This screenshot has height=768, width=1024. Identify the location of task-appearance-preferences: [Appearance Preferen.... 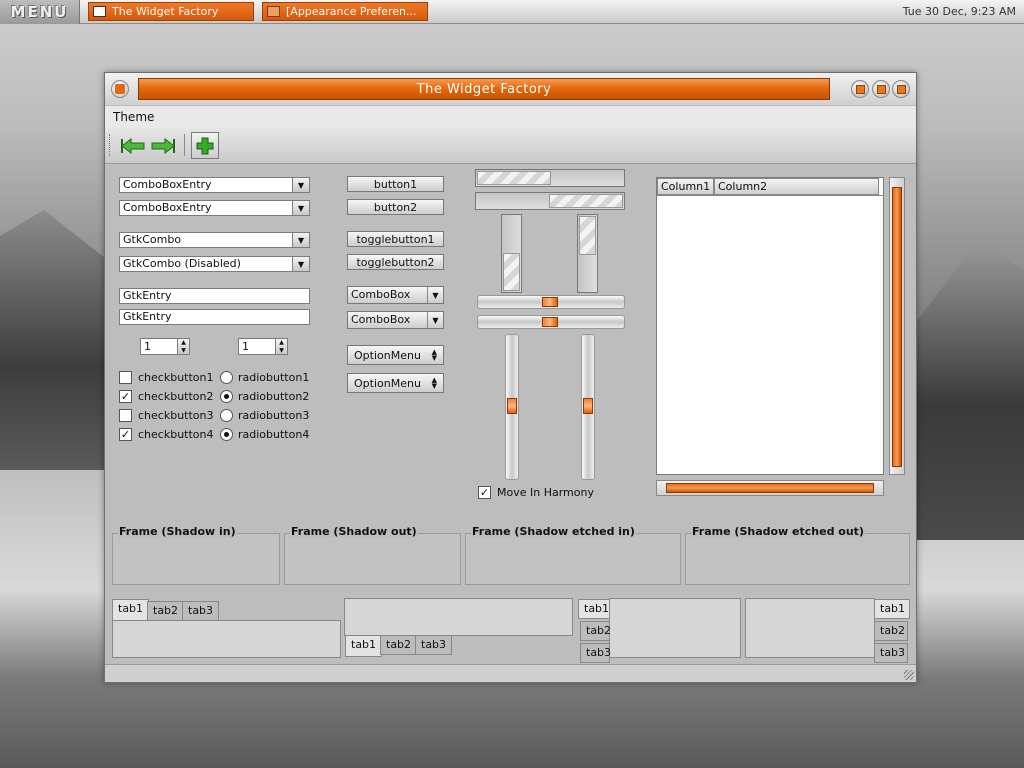
(345, 11).